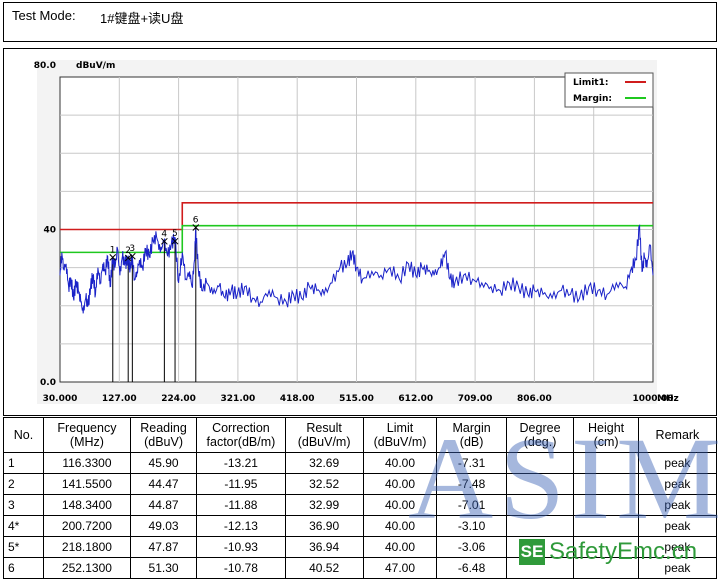 The image size is (724, 584). Describe the element at coordinates (609, 90) in the screenshot. I see `legend: Limit1: Margin:` at that location.